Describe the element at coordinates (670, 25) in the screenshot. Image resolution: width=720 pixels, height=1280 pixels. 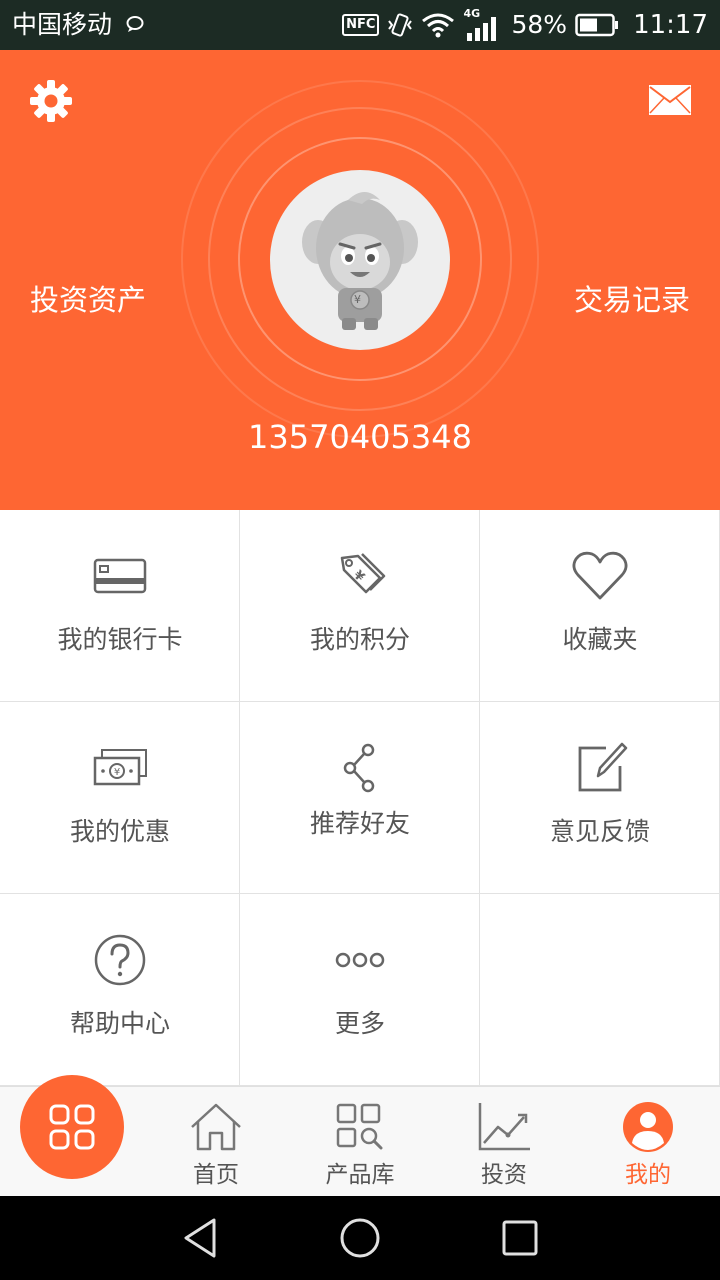
I see `clock: 11:17` at that location.